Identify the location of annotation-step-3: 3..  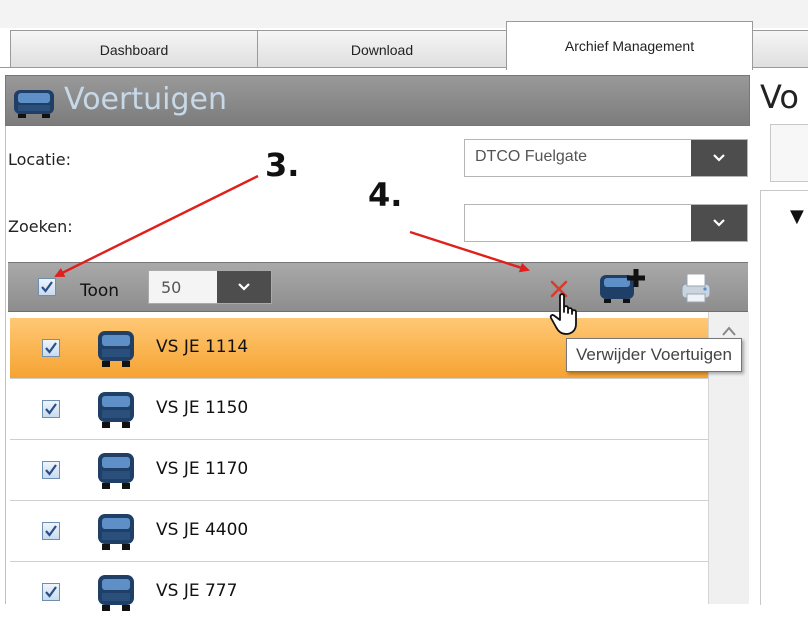
(282, 165).